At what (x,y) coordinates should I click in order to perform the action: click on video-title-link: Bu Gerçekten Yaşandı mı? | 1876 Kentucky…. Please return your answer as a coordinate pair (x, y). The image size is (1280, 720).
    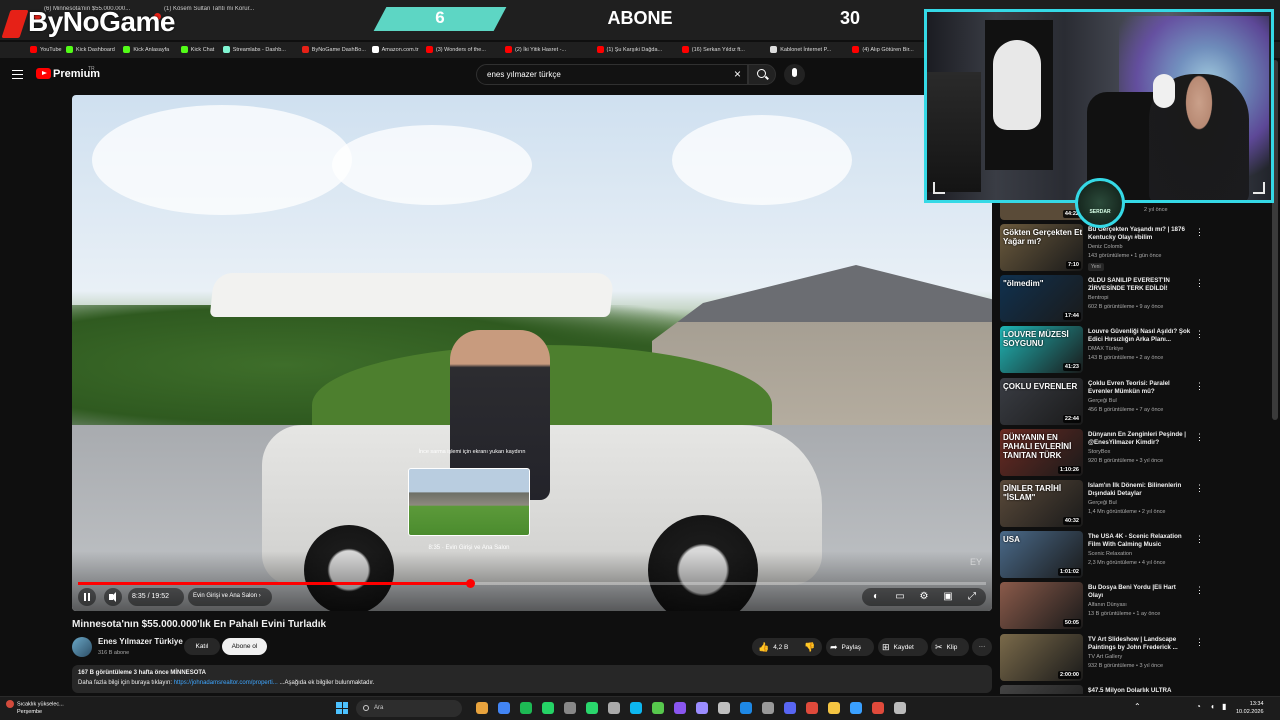
    Looking at the image, I should click on (1140, 234).